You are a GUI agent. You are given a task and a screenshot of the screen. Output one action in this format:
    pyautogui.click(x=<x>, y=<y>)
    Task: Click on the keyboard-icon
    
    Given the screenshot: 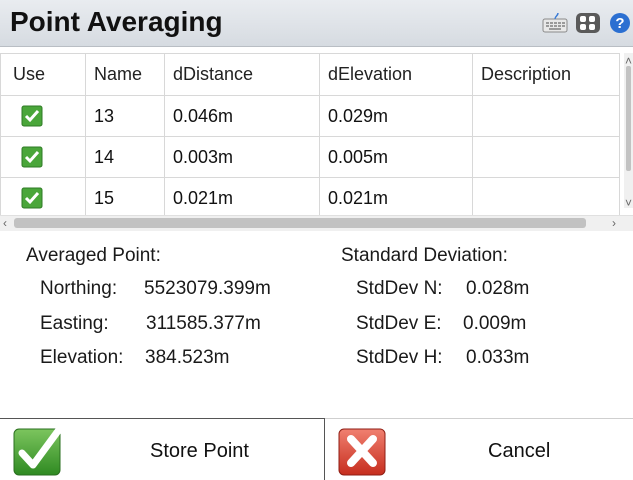 What is the action you would take?
    pyautogui.click(x=555, y=23)
    